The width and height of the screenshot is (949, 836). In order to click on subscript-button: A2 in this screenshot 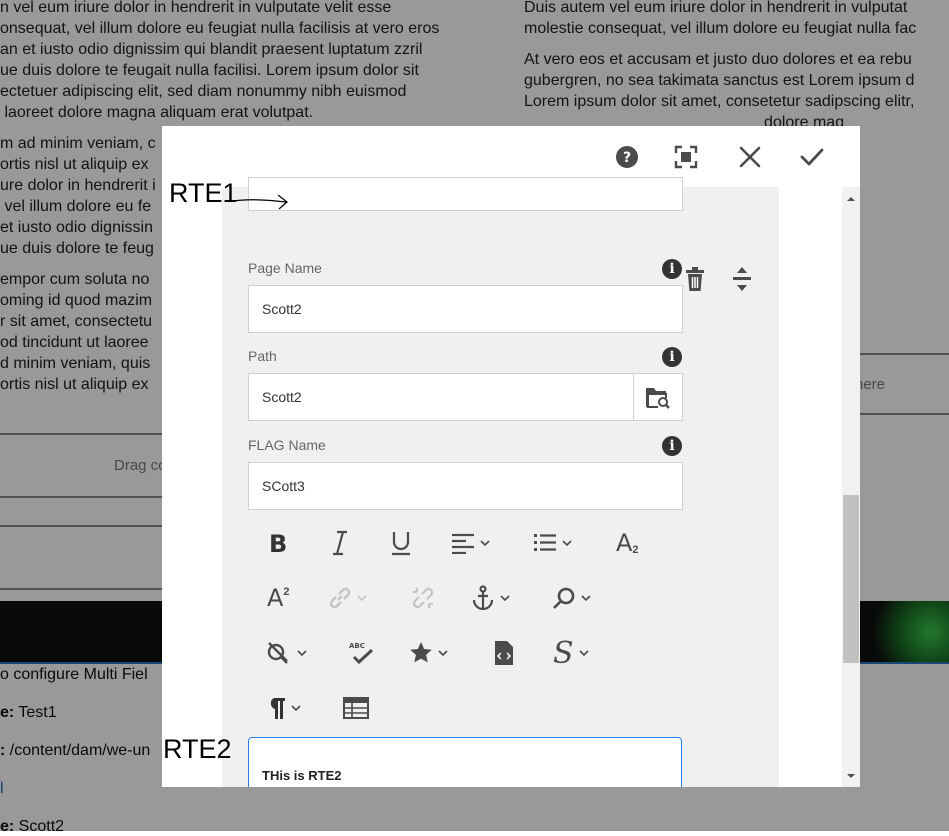, I will do `click(627, 543)`.